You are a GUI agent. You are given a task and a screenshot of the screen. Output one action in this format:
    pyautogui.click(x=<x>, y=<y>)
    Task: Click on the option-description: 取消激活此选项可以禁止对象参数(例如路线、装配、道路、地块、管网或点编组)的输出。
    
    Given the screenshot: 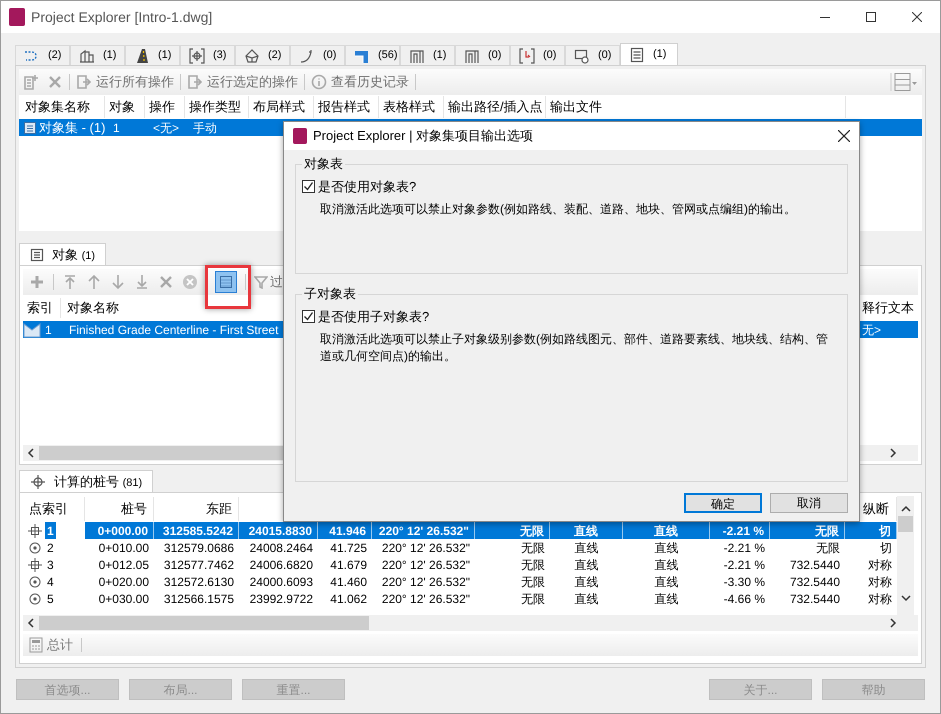 What is the action you would take?
    pyautogui.click(x=558, y=209)
    